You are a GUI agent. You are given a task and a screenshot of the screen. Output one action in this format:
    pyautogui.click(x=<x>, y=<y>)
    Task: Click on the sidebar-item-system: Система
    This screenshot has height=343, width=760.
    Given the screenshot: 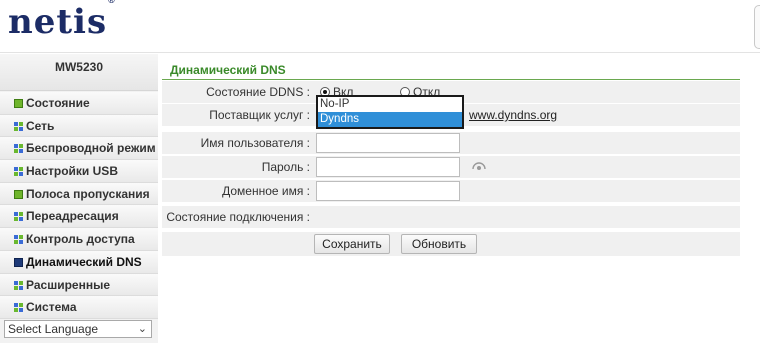 What is the action you would take?
    pyautogui.click(x=79, y=307)
    